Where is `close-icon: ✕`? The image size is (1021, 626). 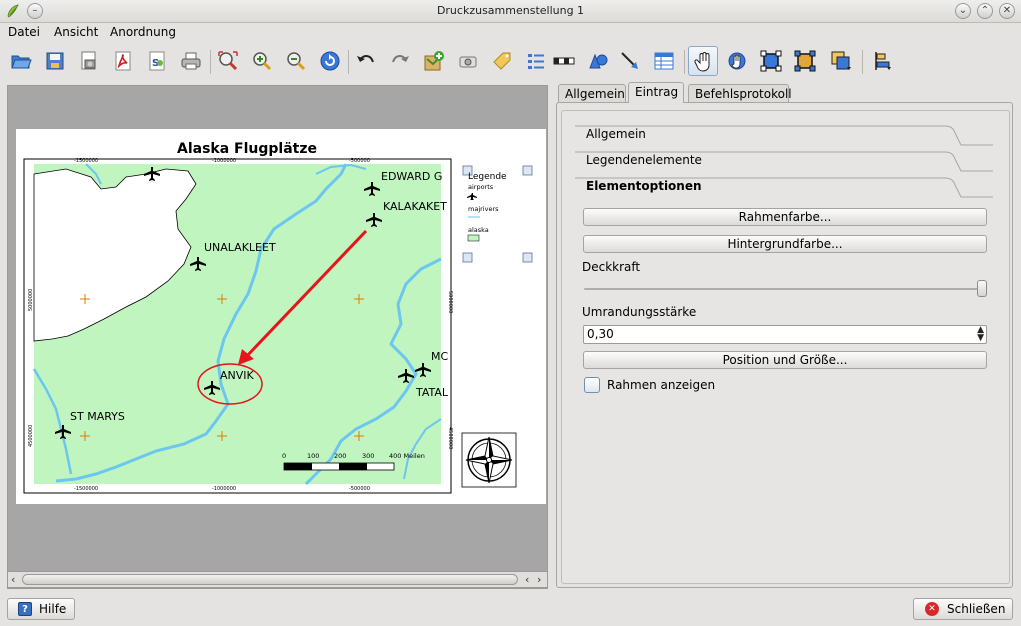 close-icon: ✕ is located at coordinates (932, 609).